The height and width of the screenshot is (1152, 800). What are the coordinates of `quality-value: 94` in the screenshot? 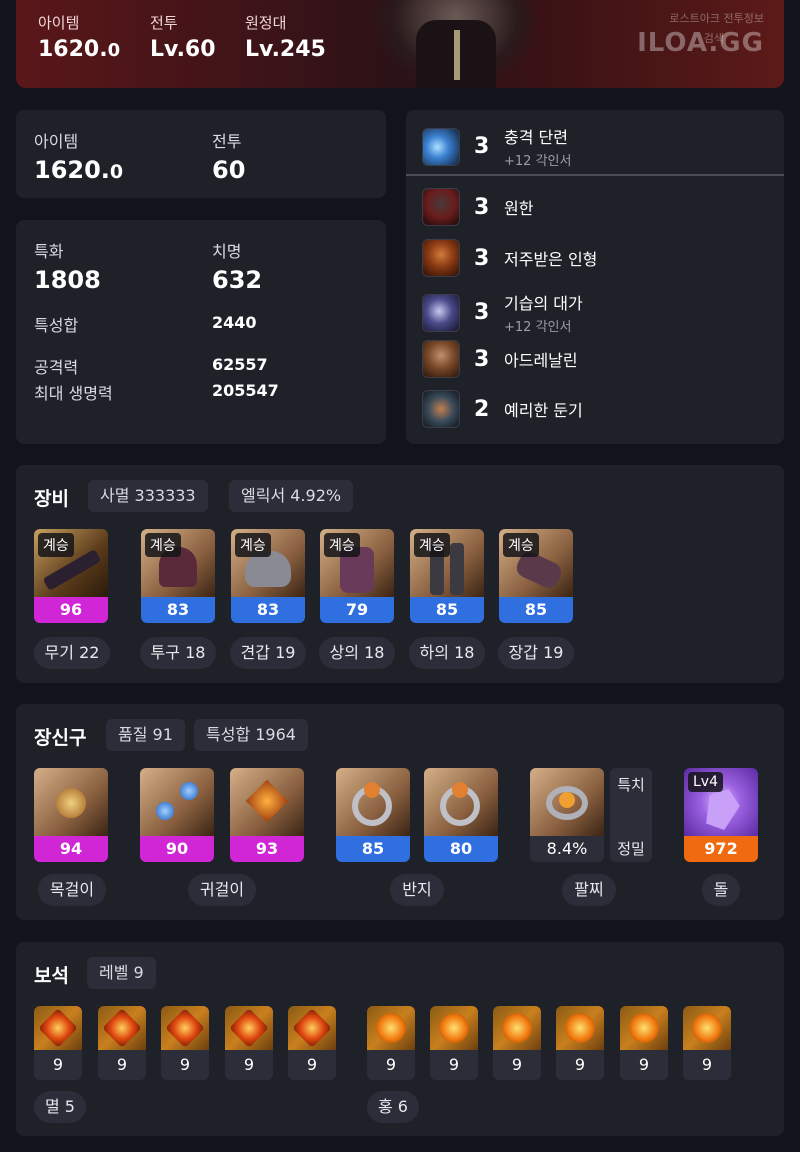 It's located at (71, 849).